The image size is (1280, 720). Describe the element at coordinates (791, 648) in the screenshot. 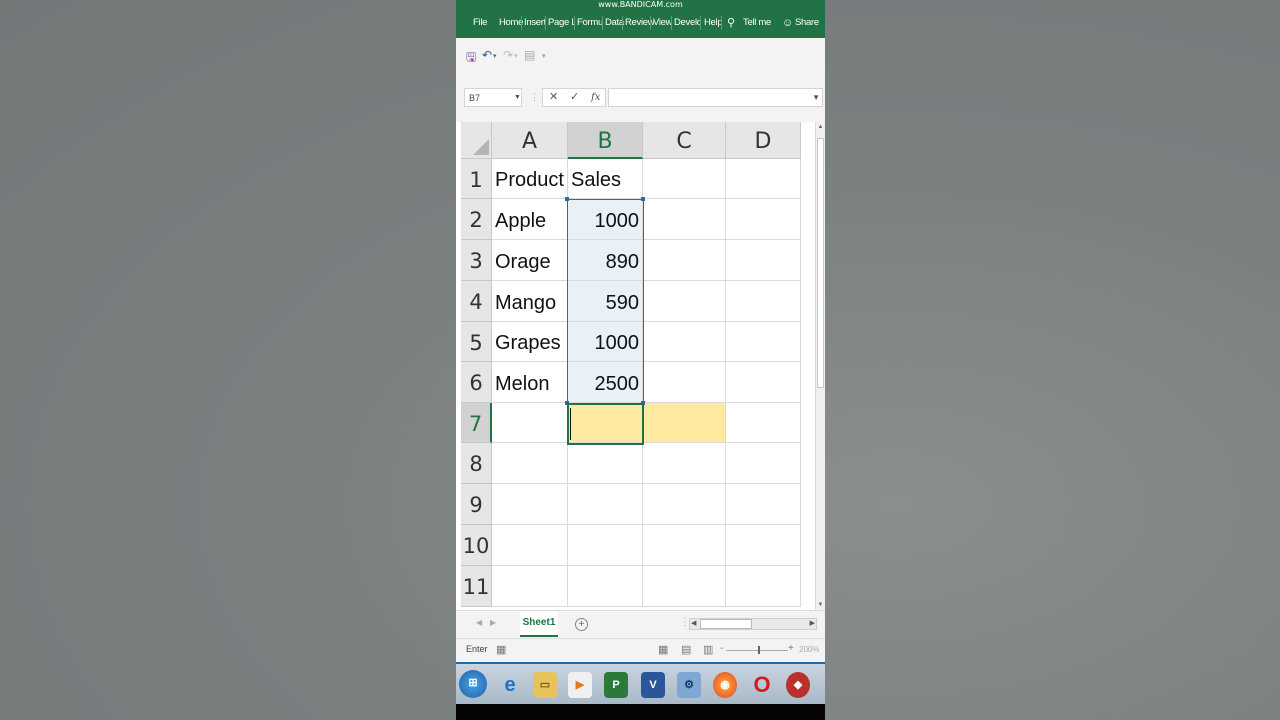

I see `zoom-in-icon: +` at that location.